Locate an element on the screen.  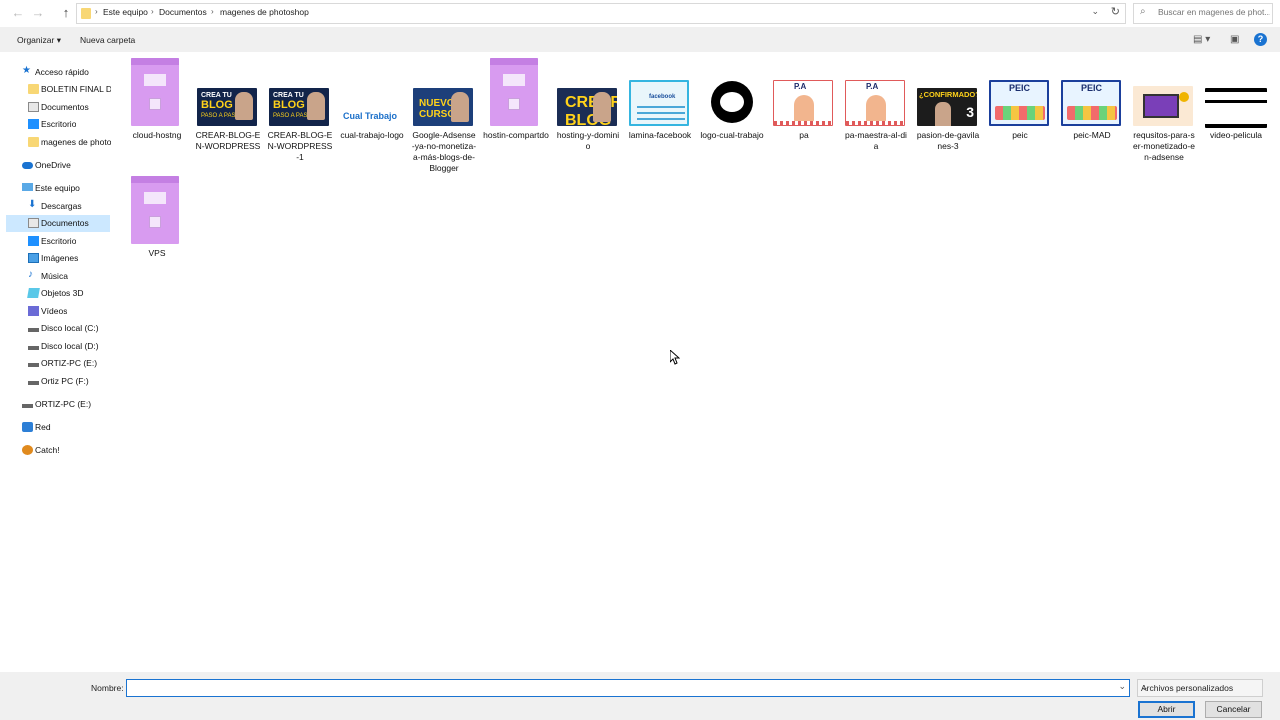
image-thumbnail: CREA TU BLOG PASO A PASO is located at coordinates (299, 107).